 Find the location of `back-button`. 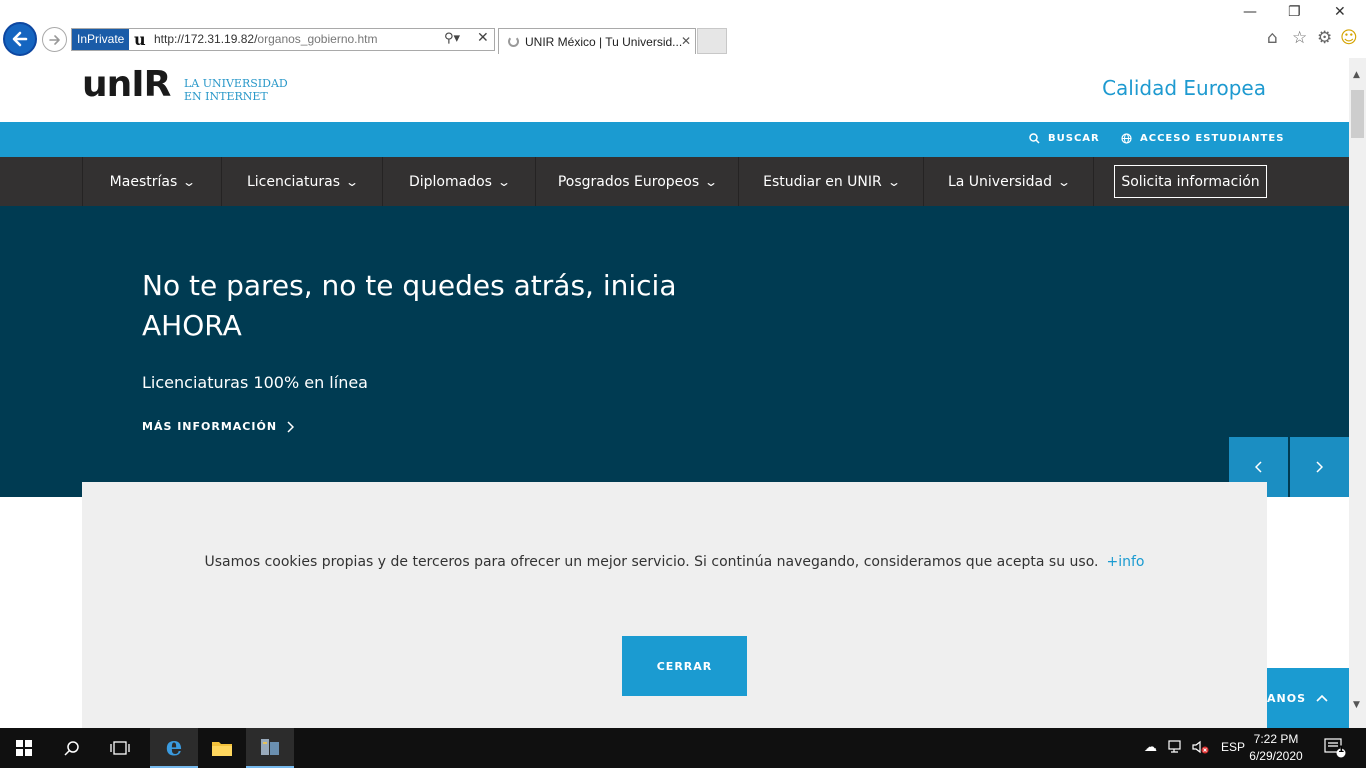

back-button is located at coordinates (20, 39).